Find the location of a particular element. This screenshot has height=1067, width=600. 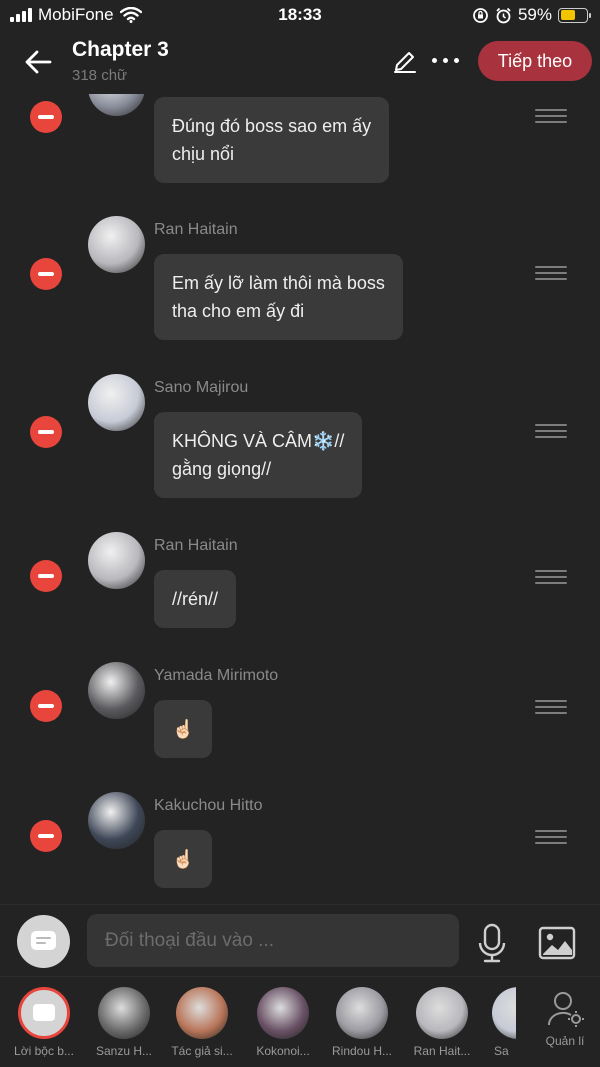

character-name: Kakuchou Hitto is located at coordinates (208, 805).